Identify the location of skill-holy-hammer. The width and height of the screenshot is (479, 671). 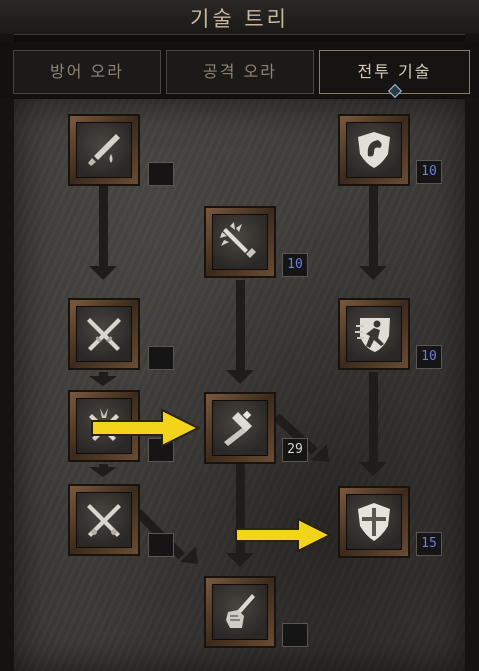
(240, 428).